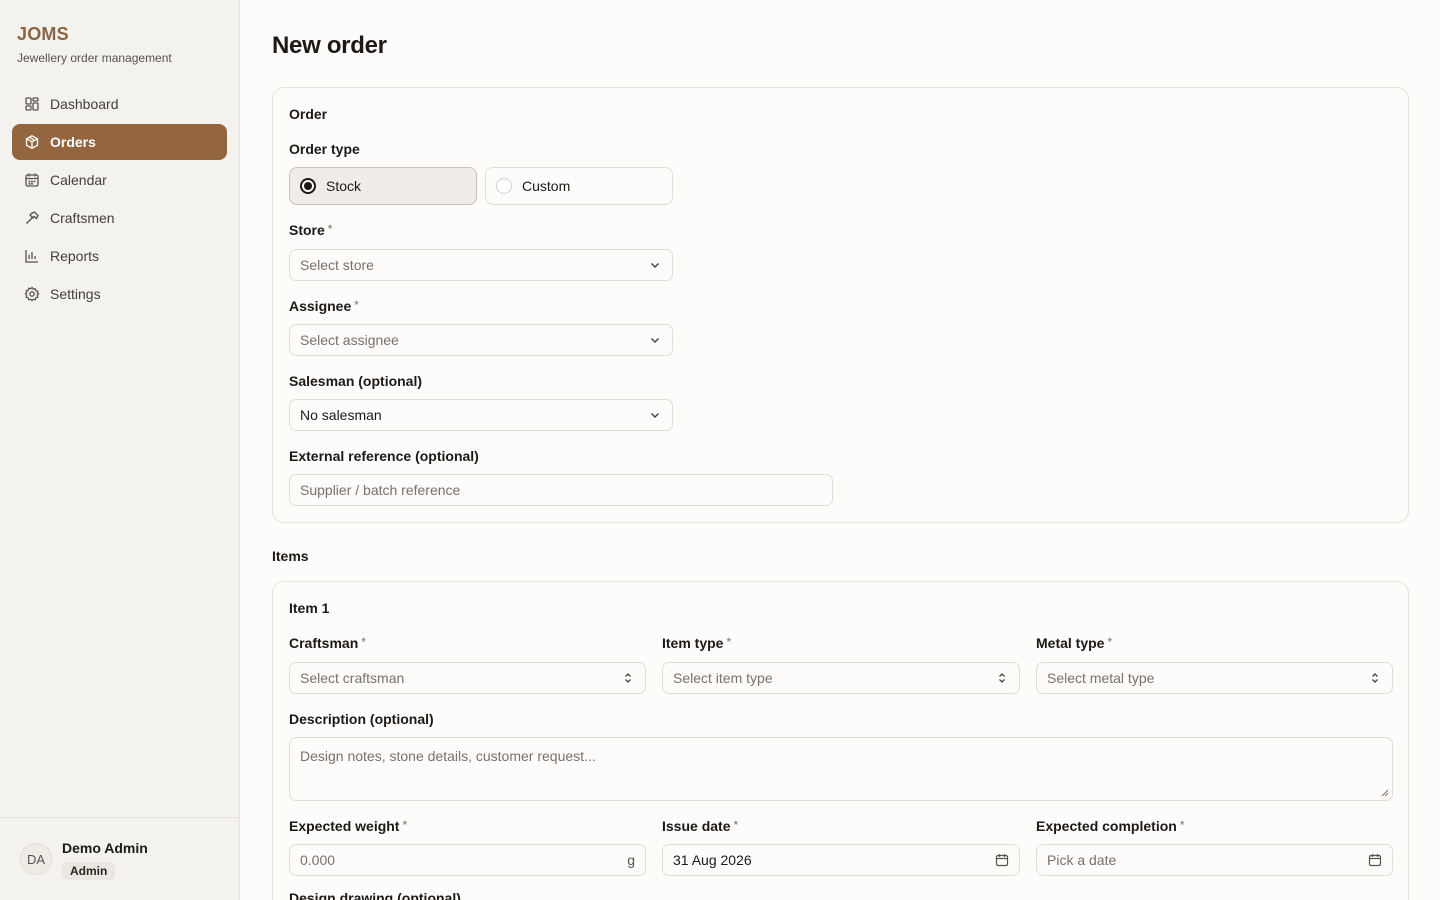  Describe the element at coordinates (380, 490) in the screenshot. I see `external-reference-placeholder: Supplier / batch reference` at that location.